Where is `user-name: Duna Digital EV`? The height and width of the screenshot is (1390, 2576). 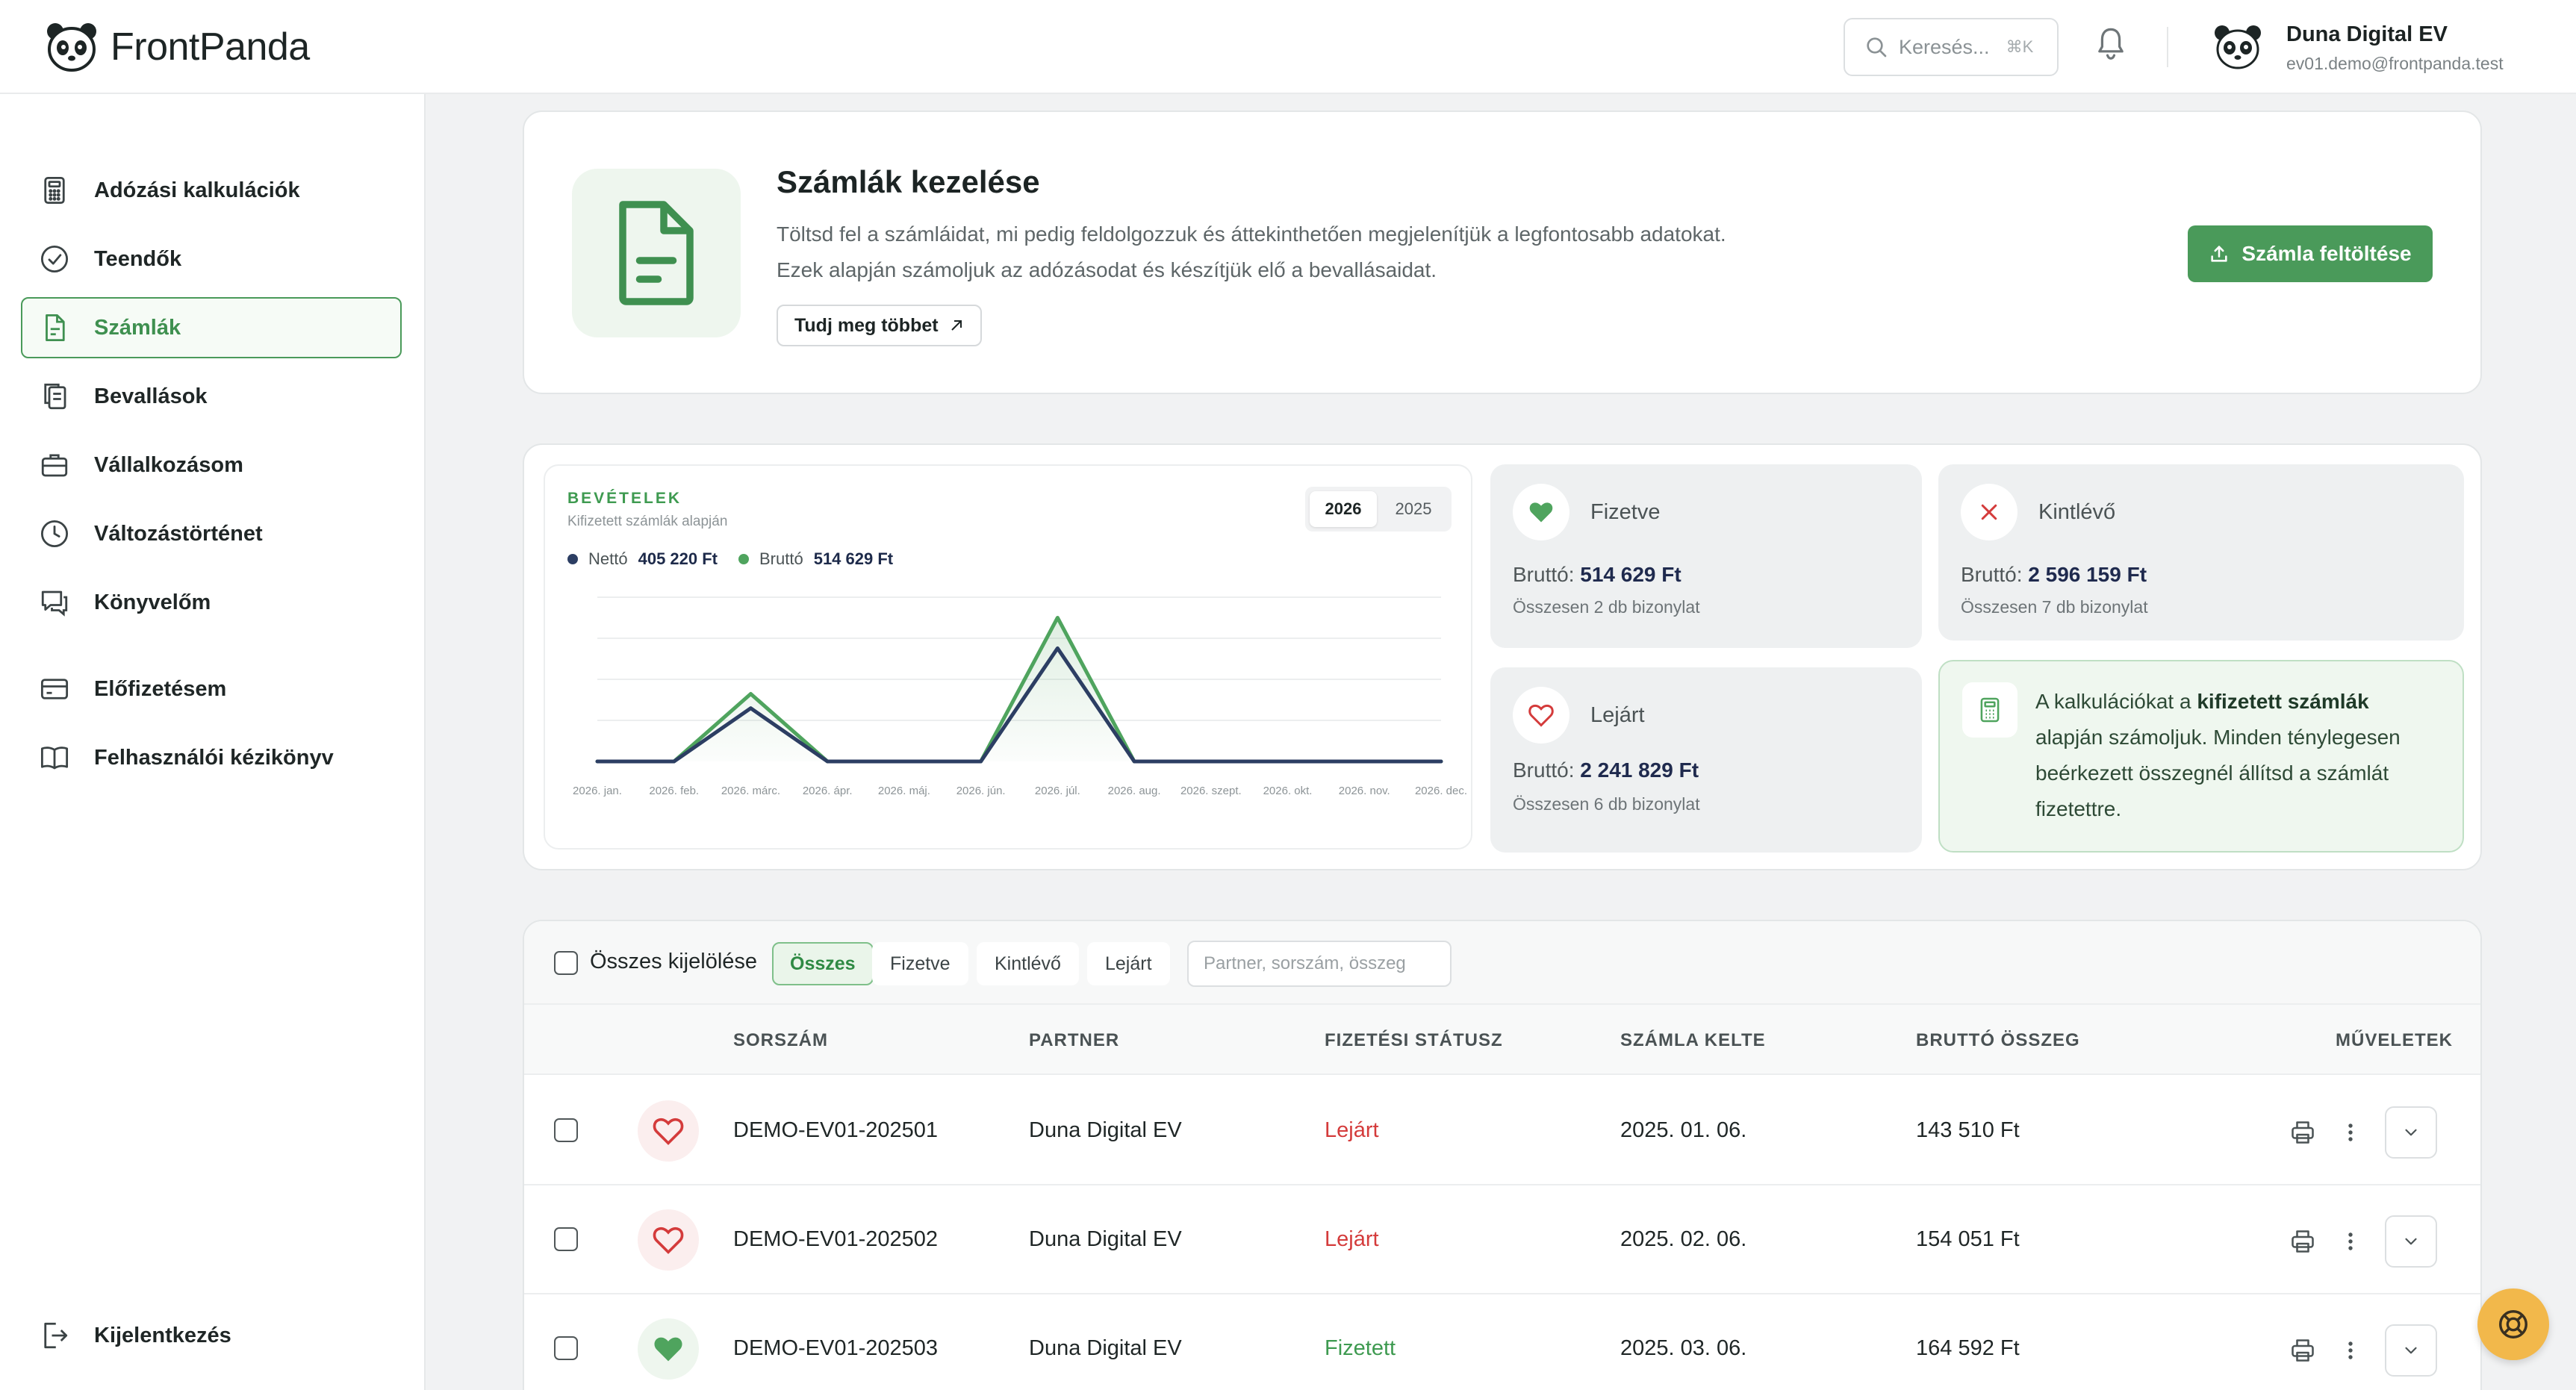
user-name: Duna Digital EV is located at coordinates (2367, 34).